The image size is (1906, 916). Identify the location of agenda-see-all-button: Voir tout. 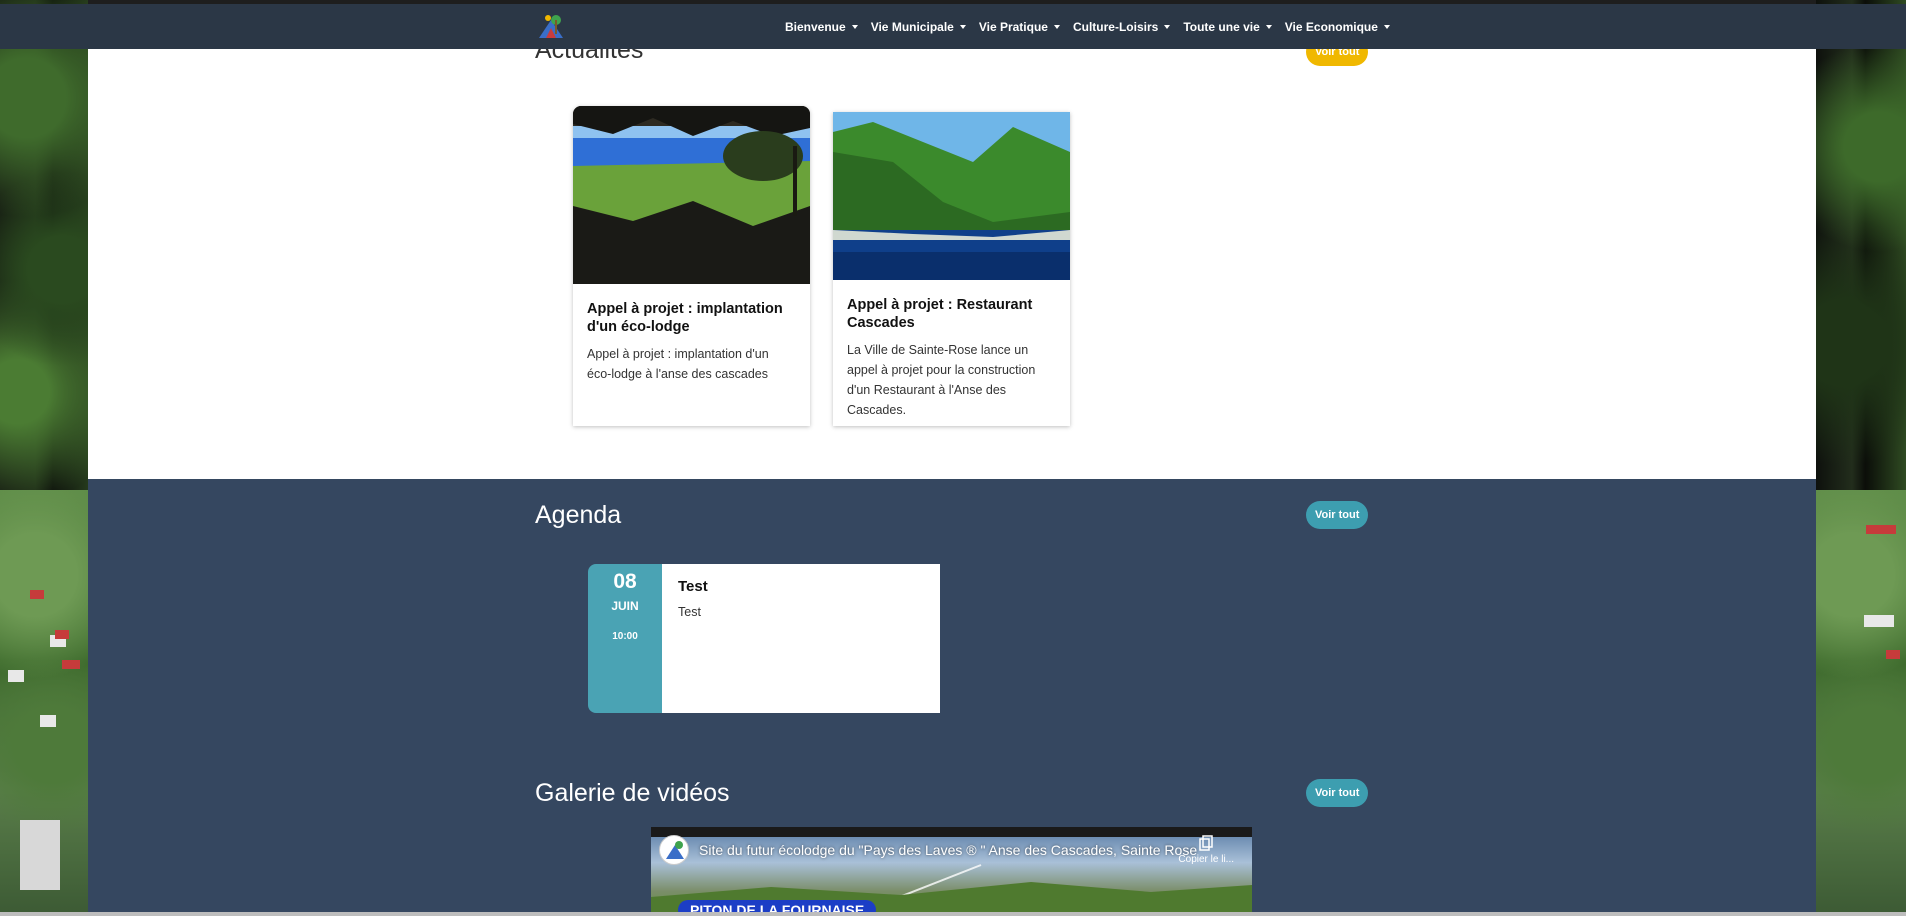
(1337, 515).